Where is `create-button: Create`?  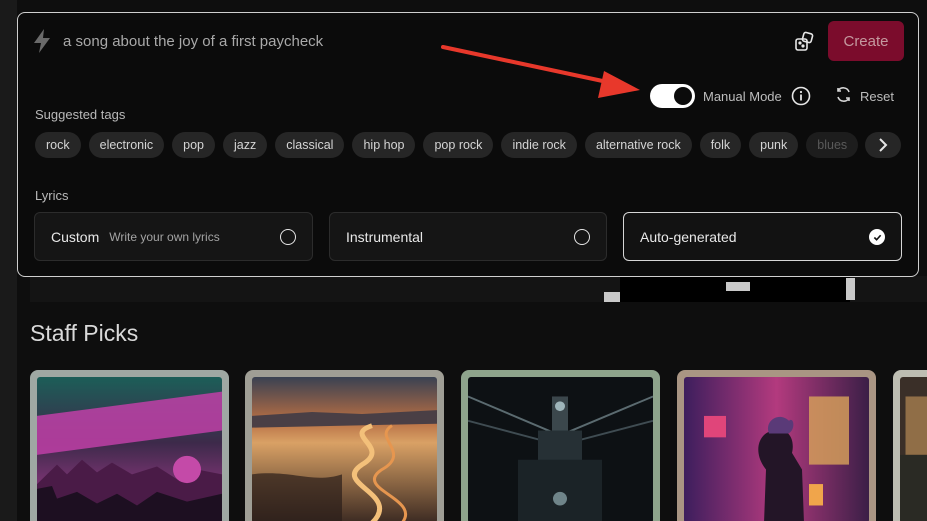 create-button: Create is located at coordinates (866, 41).